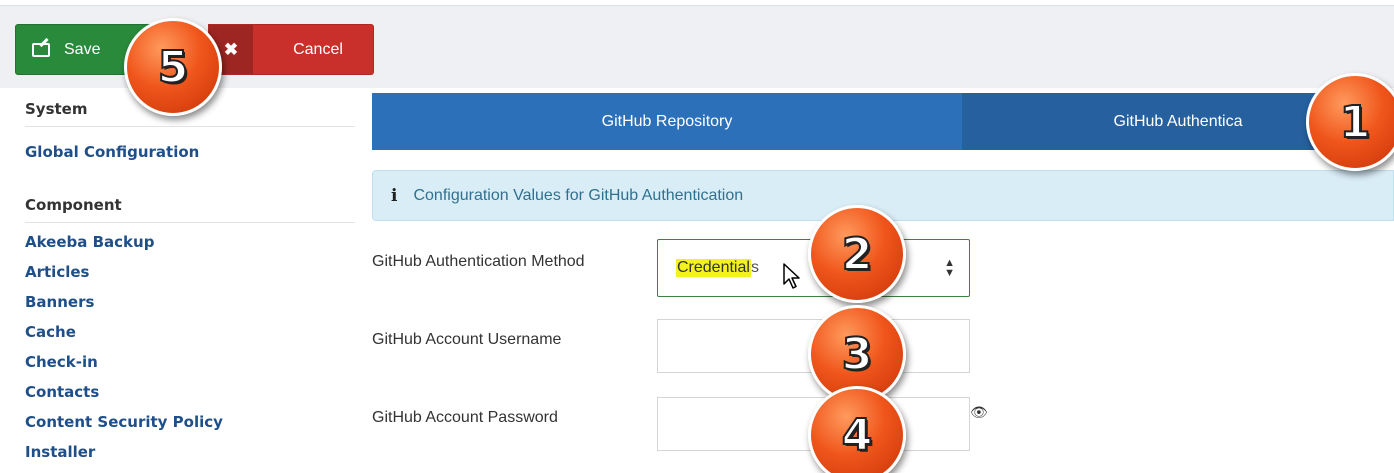 The height and width of the screenshot is (473, 1394). Describe the element at coordinates (478, 261) in the screenshot. I see `auth-method-label: GitHub Authentication Method` at that location.